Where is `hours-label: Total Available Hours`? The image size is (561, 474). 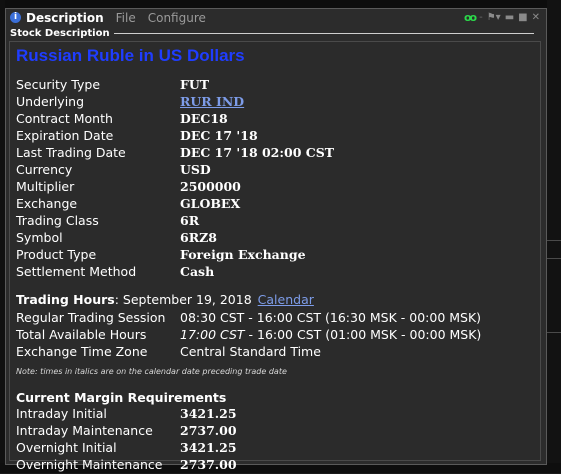 hours-label: Total Available Hours is located at coordinates (81, 334).